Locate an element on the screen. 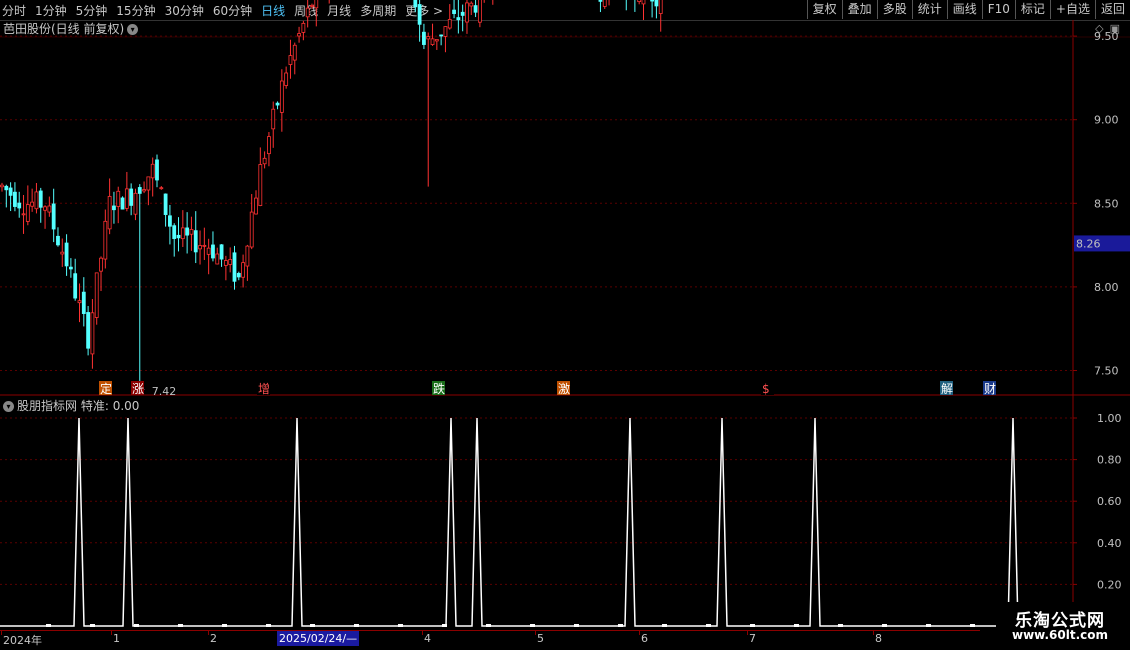  watermark-url: www.60lt.com is located at coordinates (1060, 635).